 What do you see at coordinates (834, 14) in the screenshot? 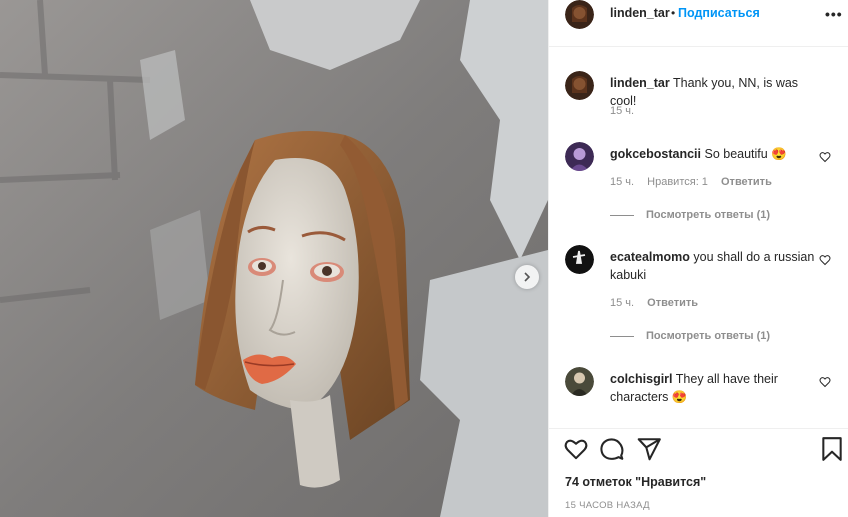
I see `more-options-button: •••` at bounding box center [834, 14].